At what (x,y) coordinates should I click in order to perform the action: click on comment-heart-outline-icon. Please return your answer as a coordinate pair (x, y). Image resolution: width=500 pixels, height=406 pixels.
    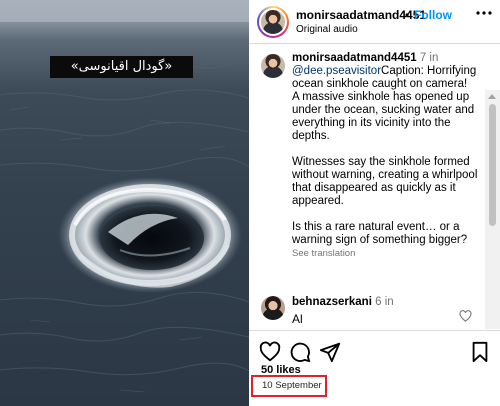
    Looking at the image, I should click on (465, 318).